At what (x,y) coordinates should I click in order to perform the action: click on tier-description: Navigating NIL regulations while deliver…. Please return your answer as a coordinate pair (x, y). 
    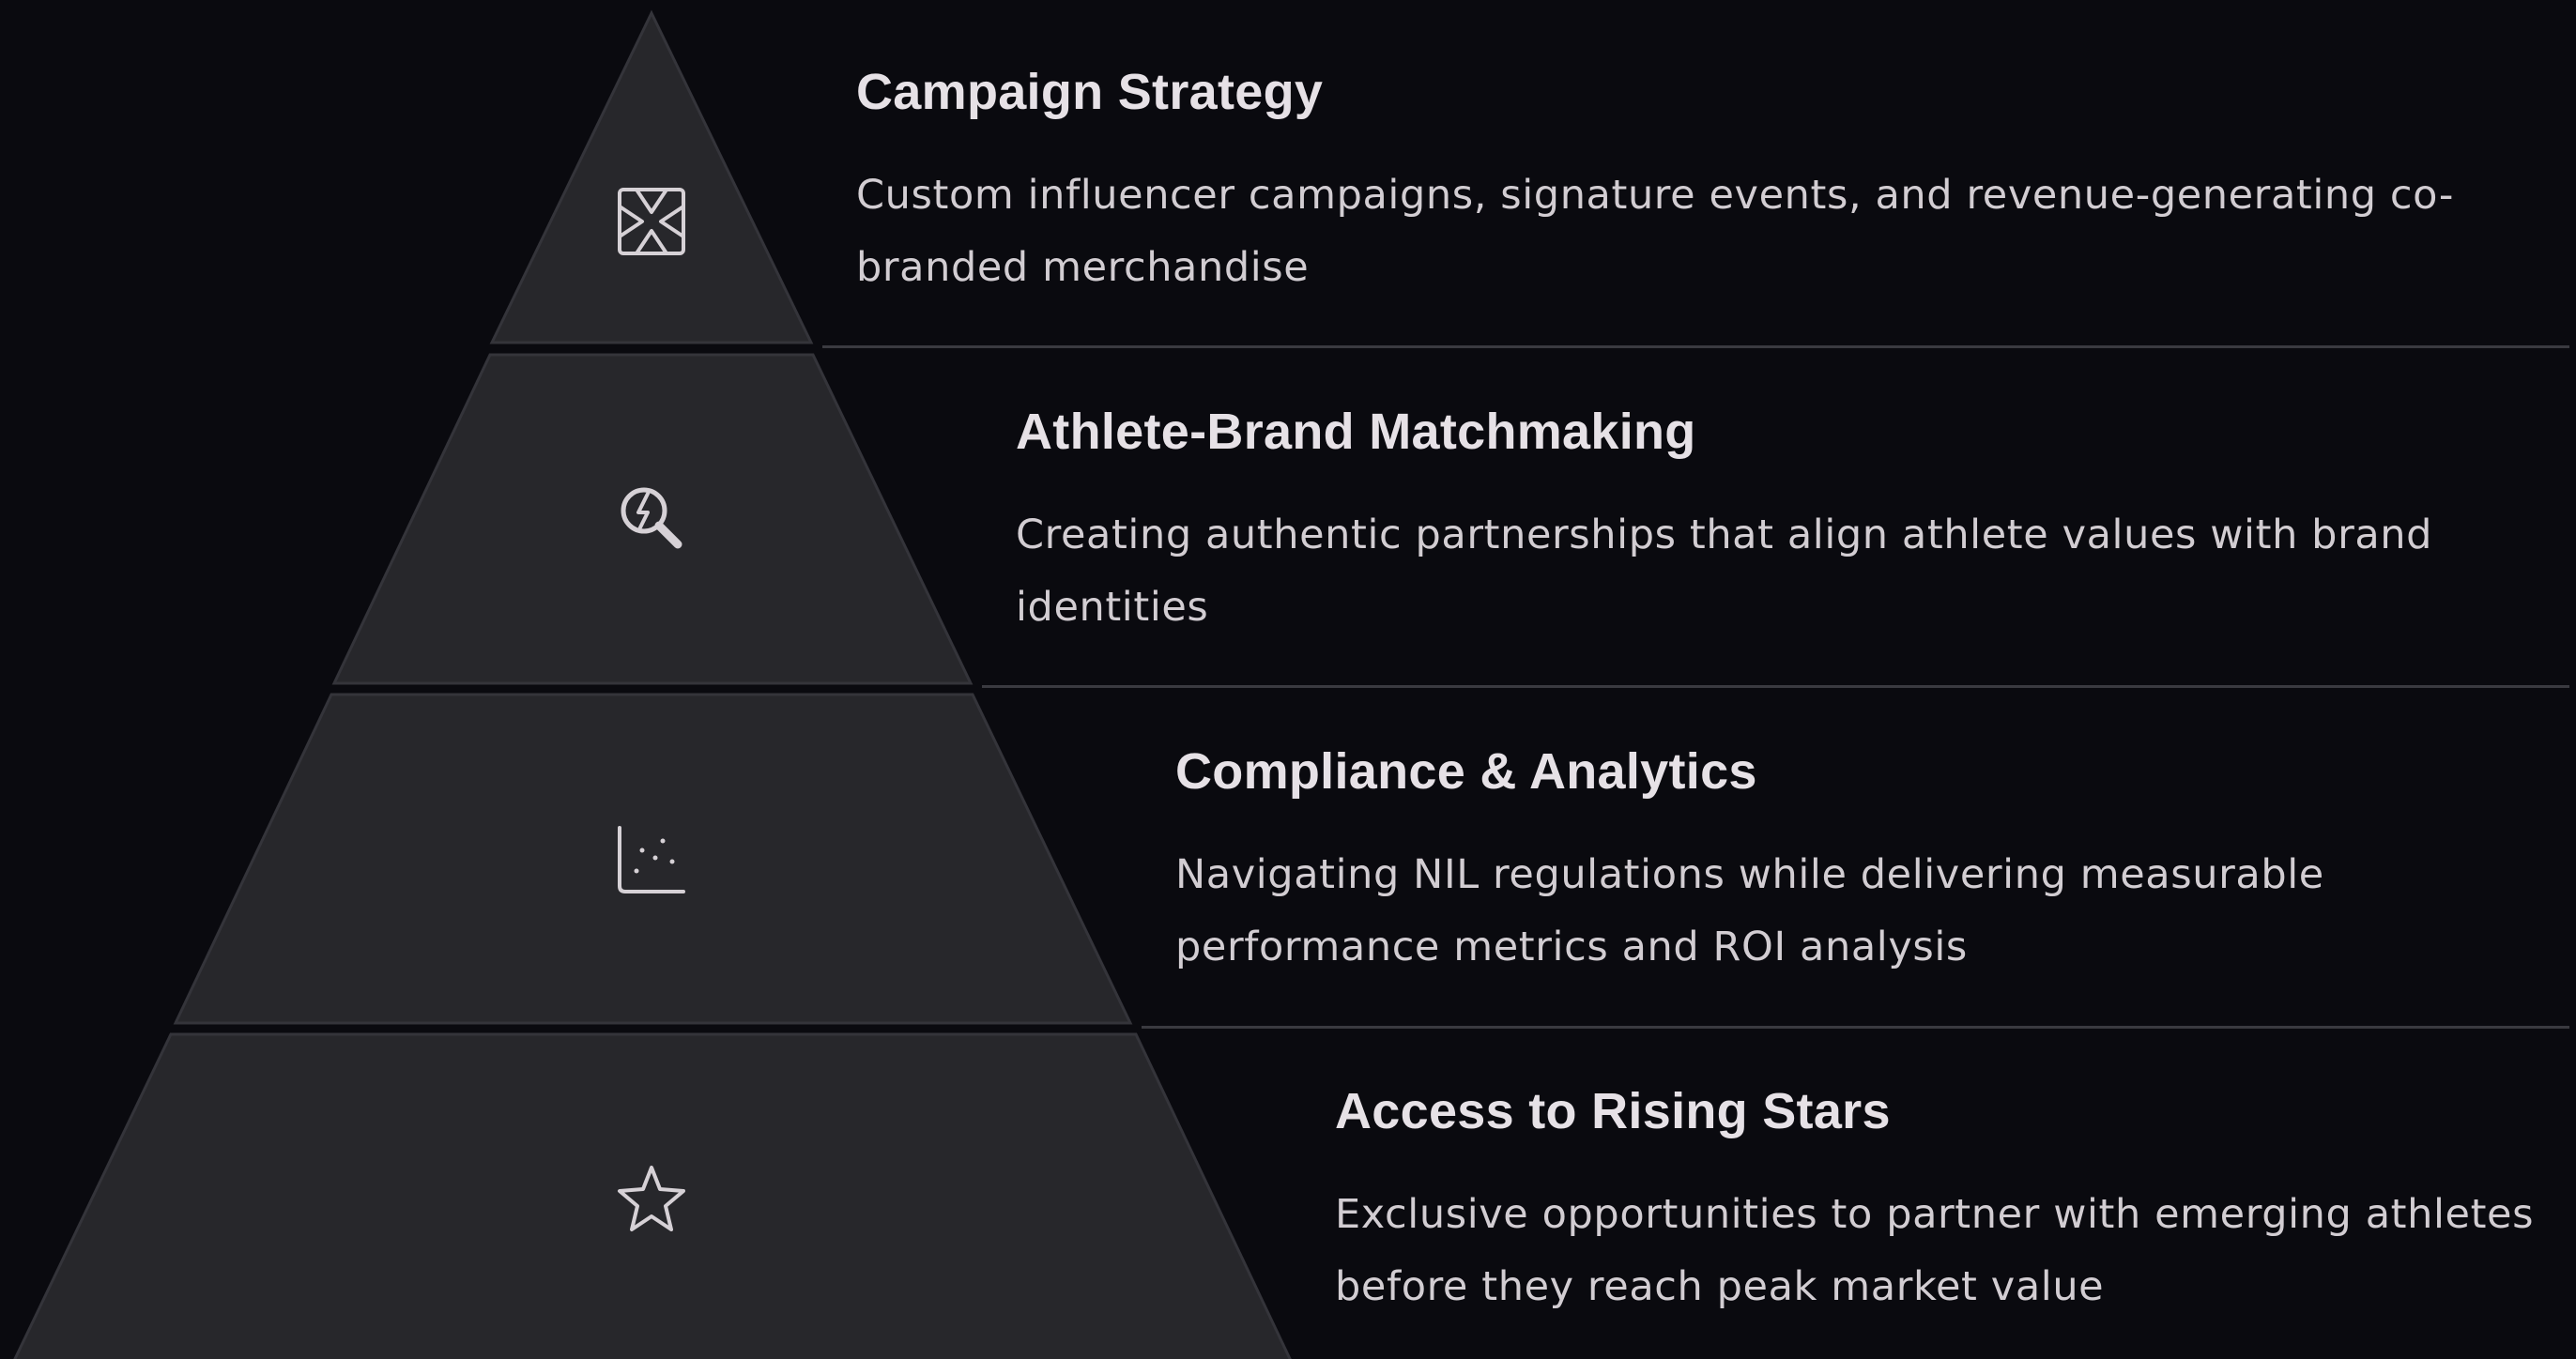
    Looking at the image, I should click on (1750, 910).